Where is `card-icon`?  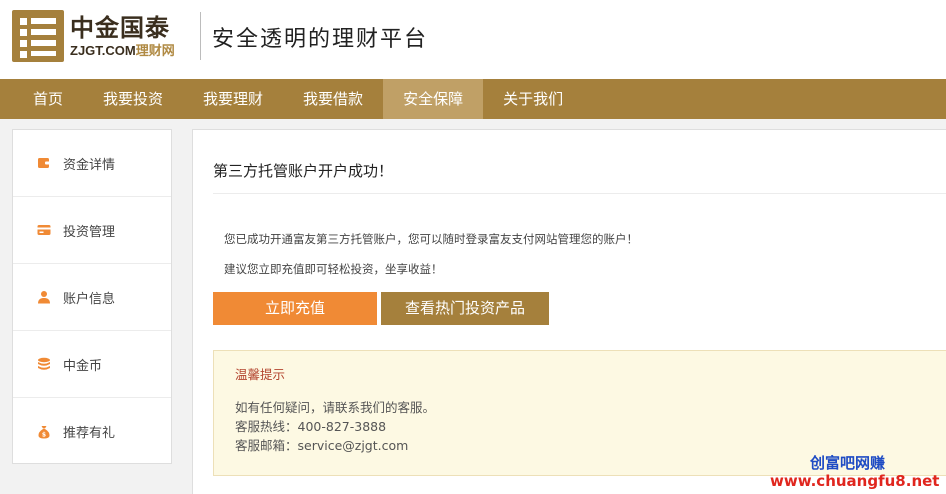
card-icon is located at coordinates (44, 230).